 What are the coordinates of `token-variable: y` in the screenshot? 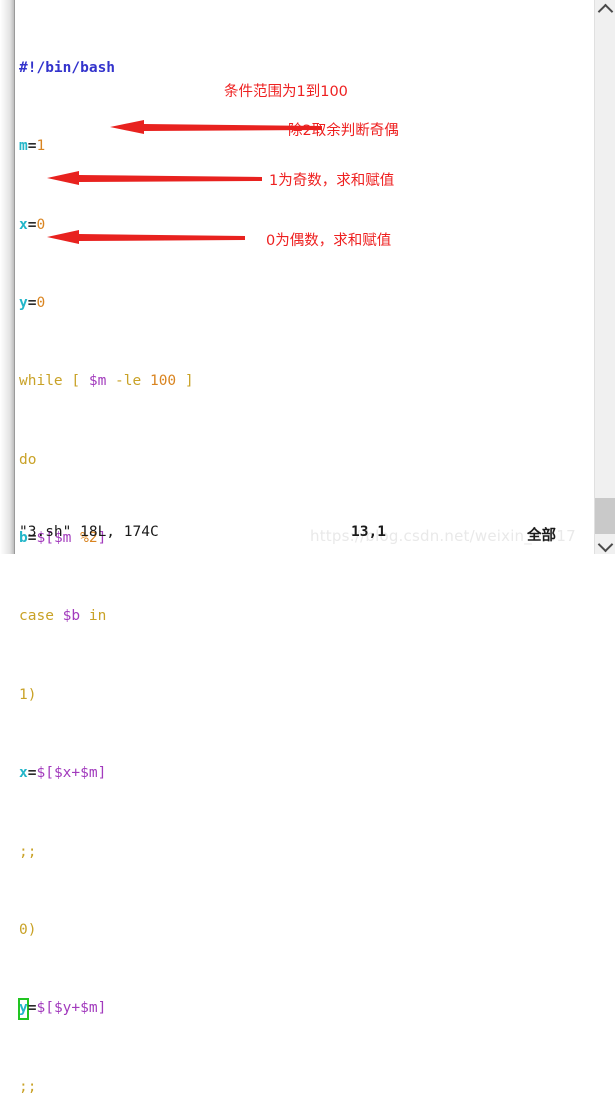 It's located at (23, 302).